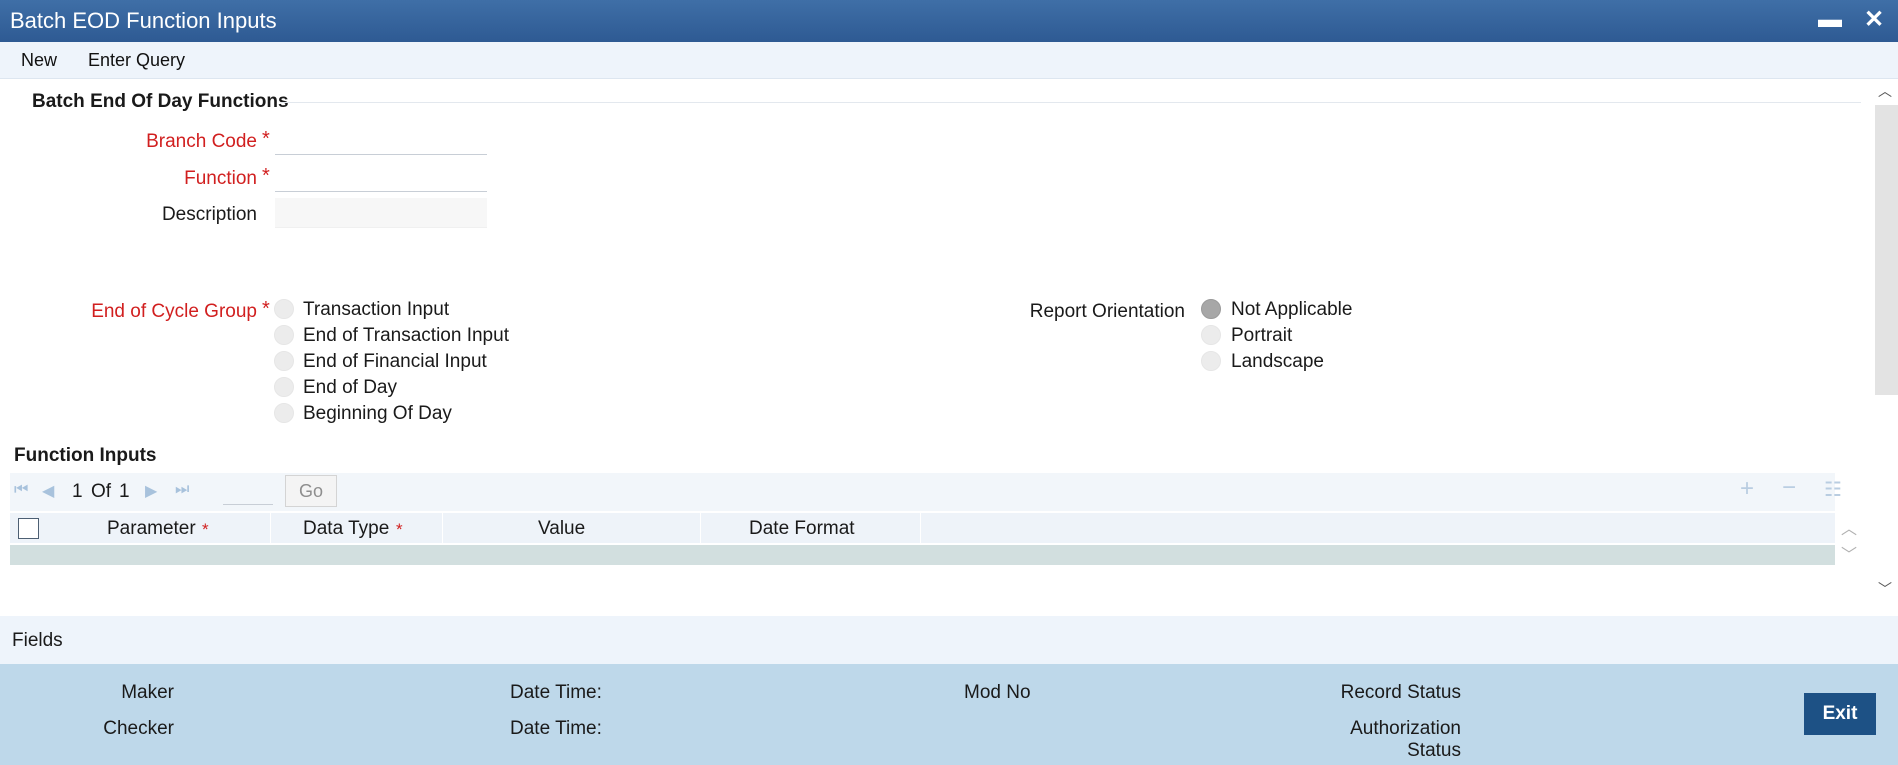  Describe the element at coordinates (377, 413) in the screenshot. I see `radio-label: Beginning Of Day` at that location.